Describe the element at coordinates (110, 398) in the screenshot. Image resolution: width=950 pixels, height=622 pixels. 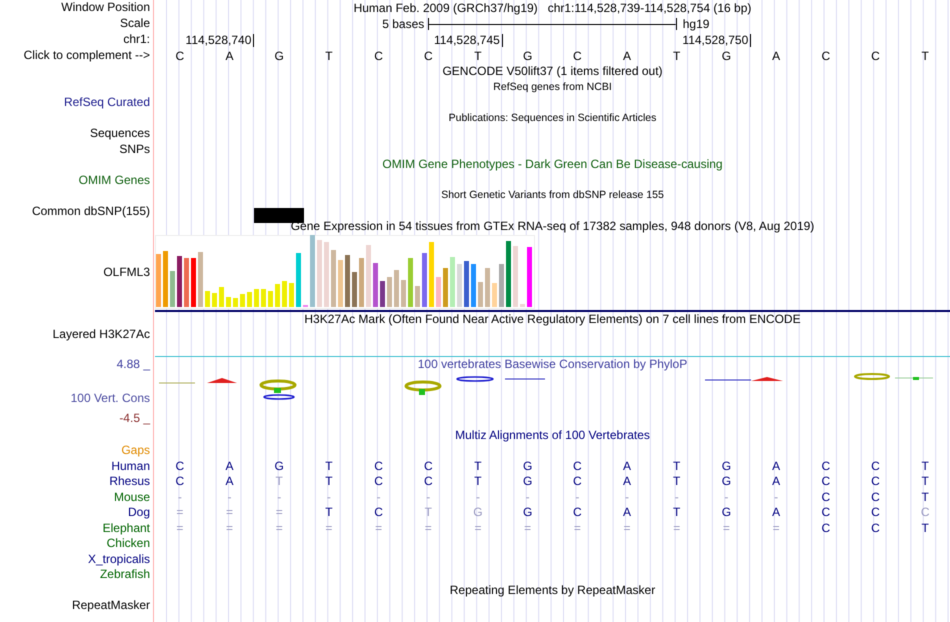
I see `track-label: 100 Vert. Cons` at that location.